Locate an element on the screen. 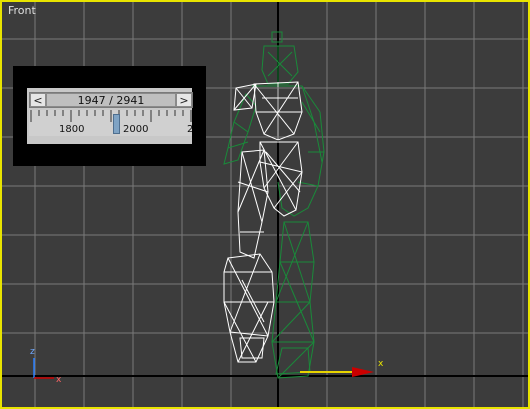 The width and height of the screenshot is (530, 409). transform-gizmo: x is located at coordinates (342, 368).